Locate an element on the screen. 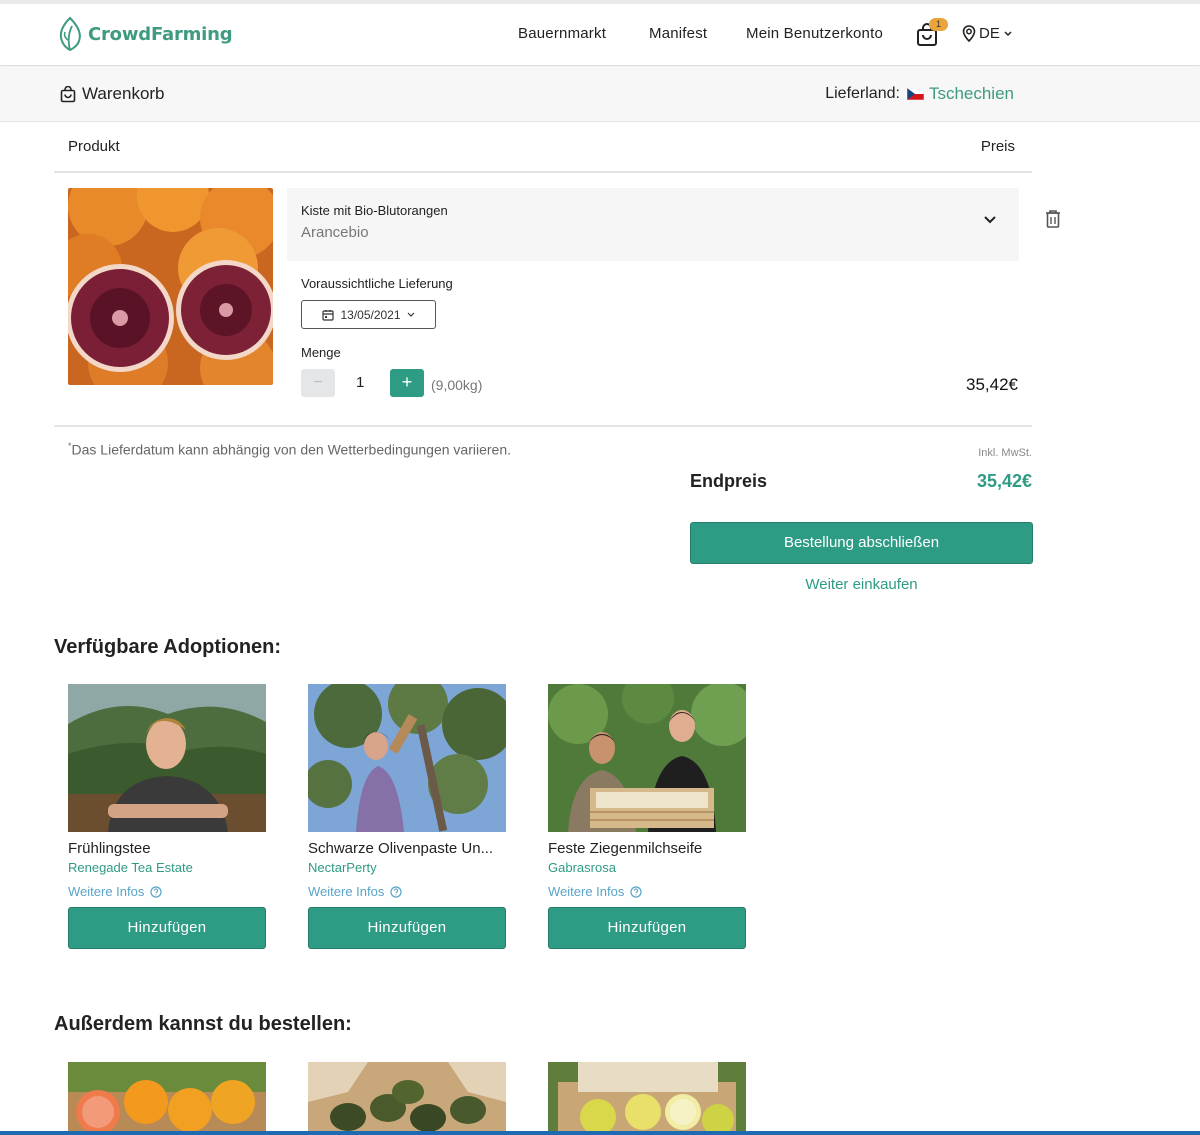  delivery-label: Voraussichtliche Lieferung is located at coordinates (377, 283).